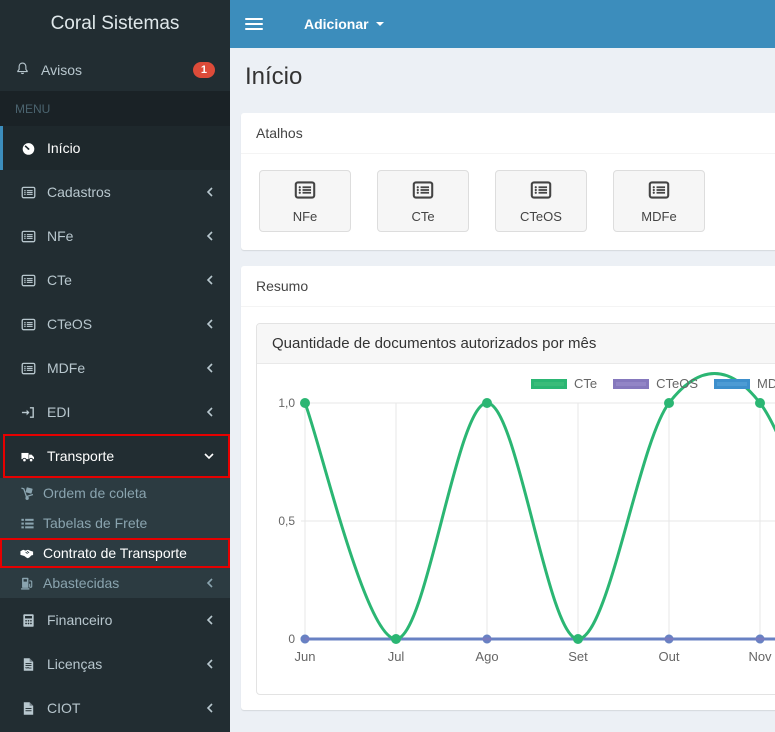 The image size is (775, 732). Describe the element at coordinates (115, 23) in the screenshot. I see `brand-title: Coral Sistemas` at that location.